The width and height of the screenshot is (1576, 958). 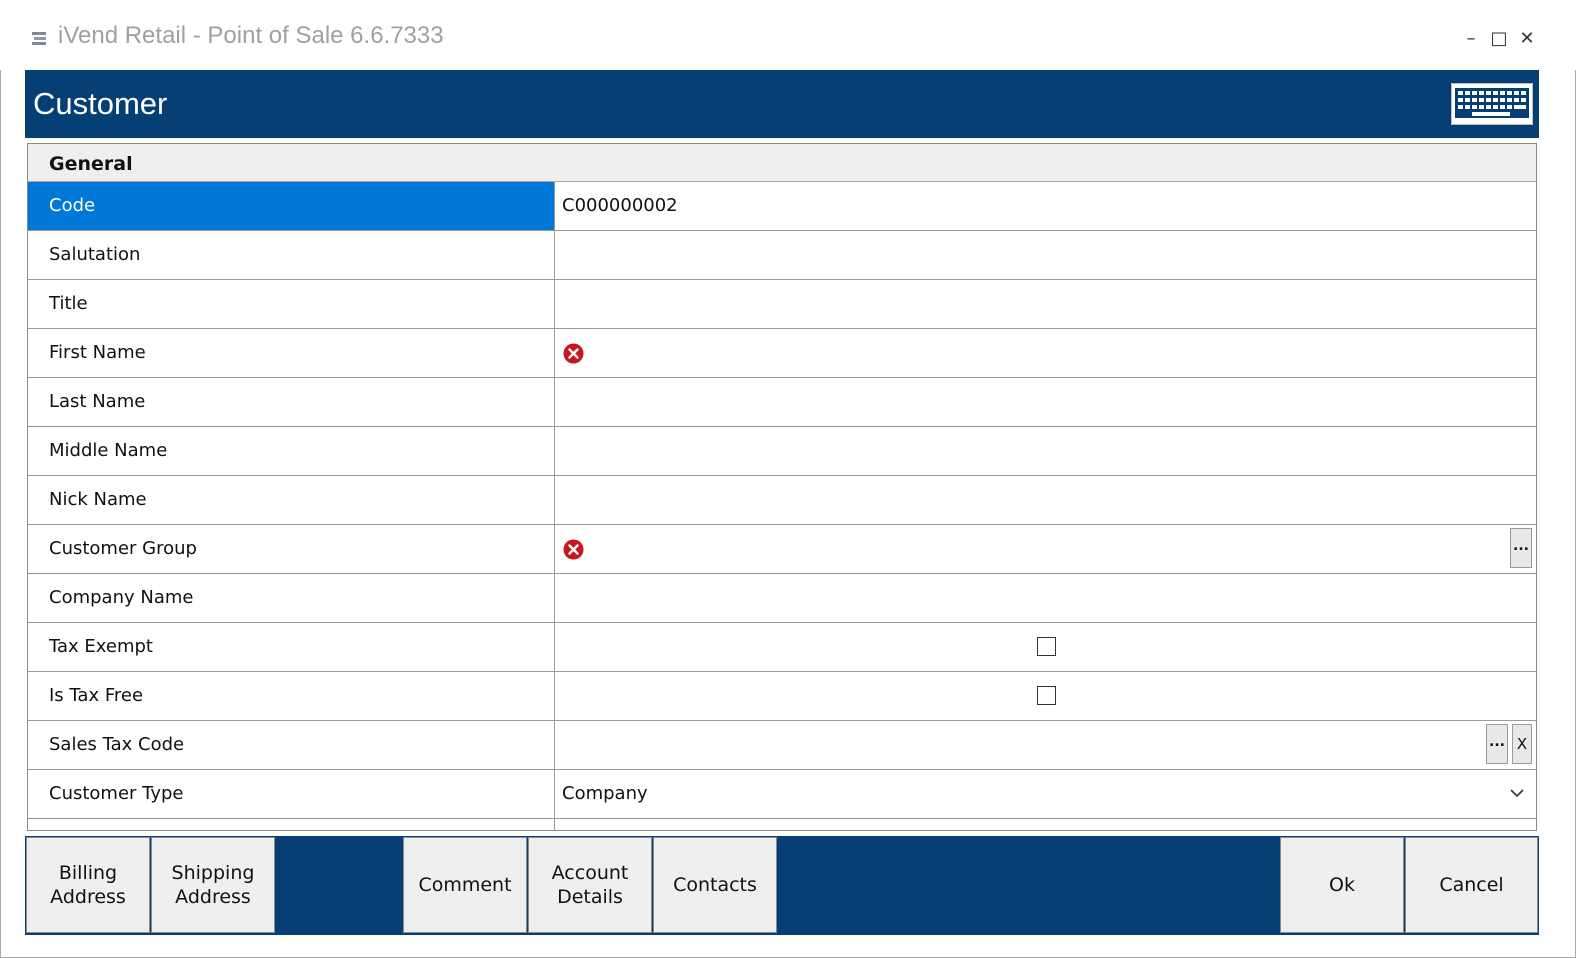 I want to click on row-label: Nick Name, so click(x=291, y=500).